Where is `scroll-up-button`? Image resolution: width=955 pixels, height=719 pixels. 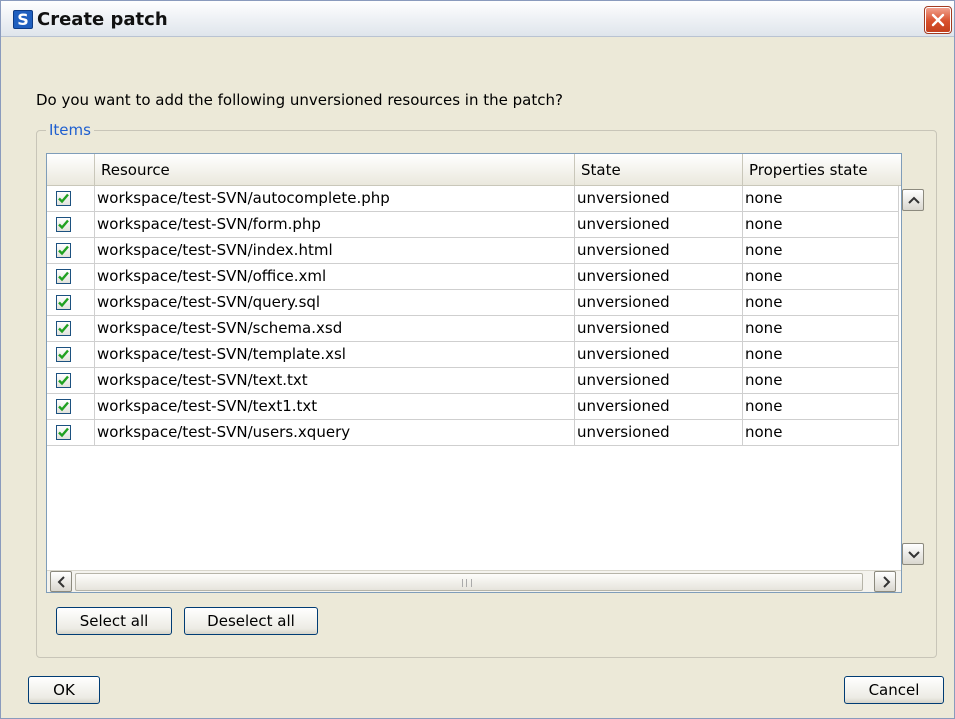
scroll-up-button is located at coordinates (913, 200).